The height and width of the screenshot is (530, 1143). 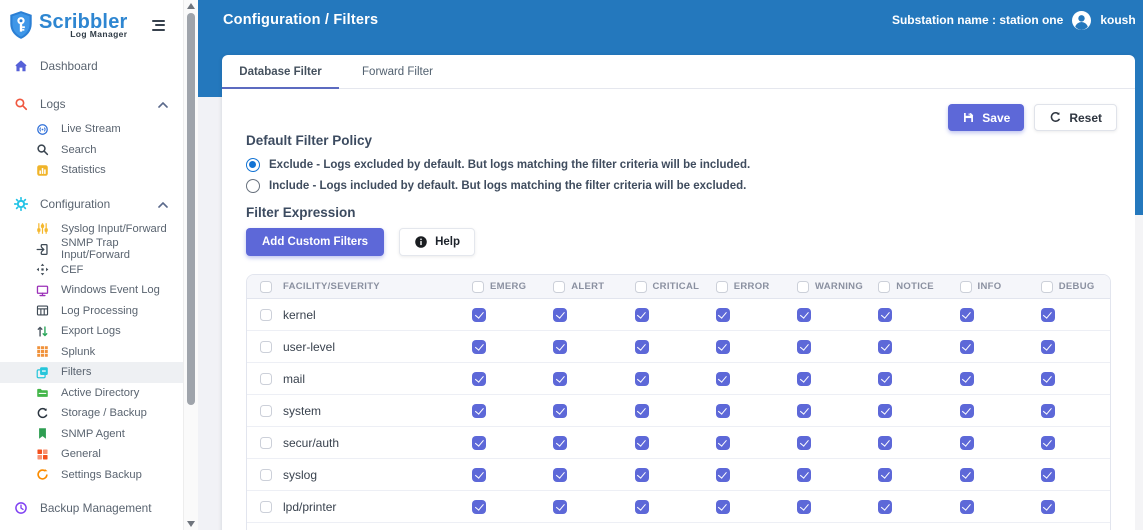 I want to click on sidebar-item-dashboard: Dashboard, so click(x=91, y=66).